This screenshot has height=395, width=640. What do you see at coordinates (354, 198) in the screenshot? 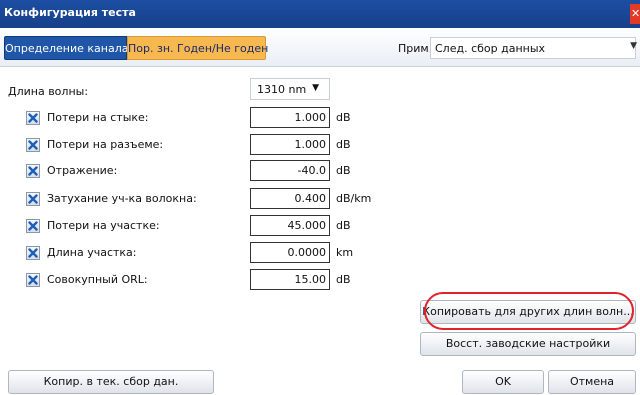
I see `fiber-attenuation-unit: dB/km` at bounding box center [354, 198].